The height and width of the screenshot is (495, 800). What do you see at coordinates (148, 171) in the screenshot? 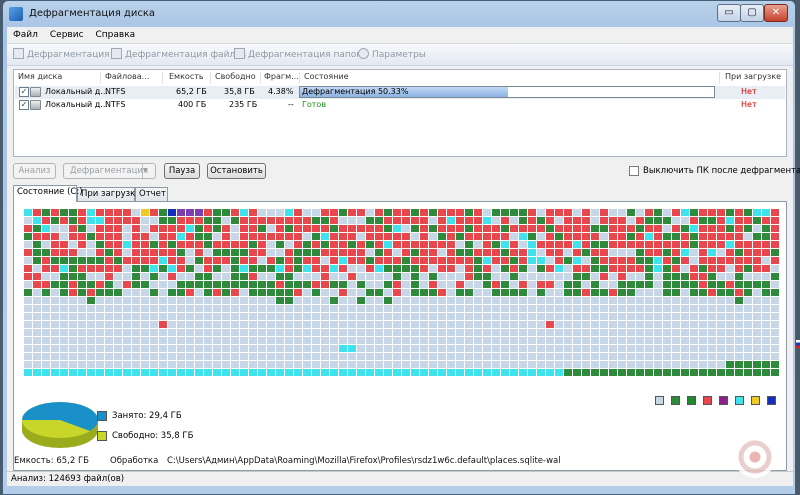
I see `chevron-down-icon: ▼` at bounding box center [148, 171].